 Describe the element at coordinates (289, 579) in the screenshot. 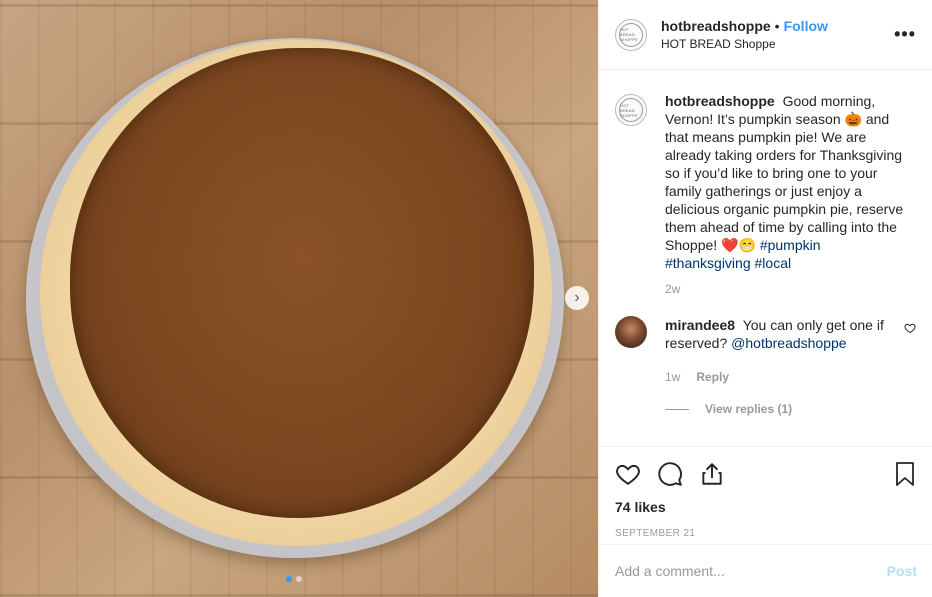

I see `carousel-dot-active` at that location.